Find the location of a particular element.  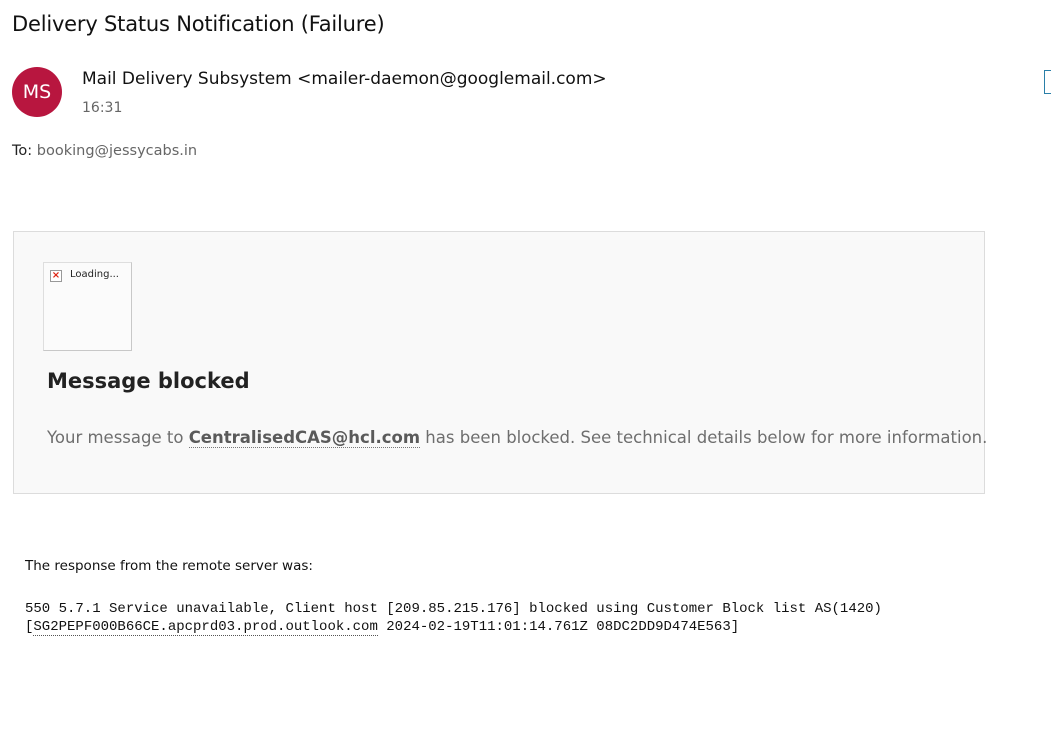

broken-image-icon: × is located at coordinates (56, 276).